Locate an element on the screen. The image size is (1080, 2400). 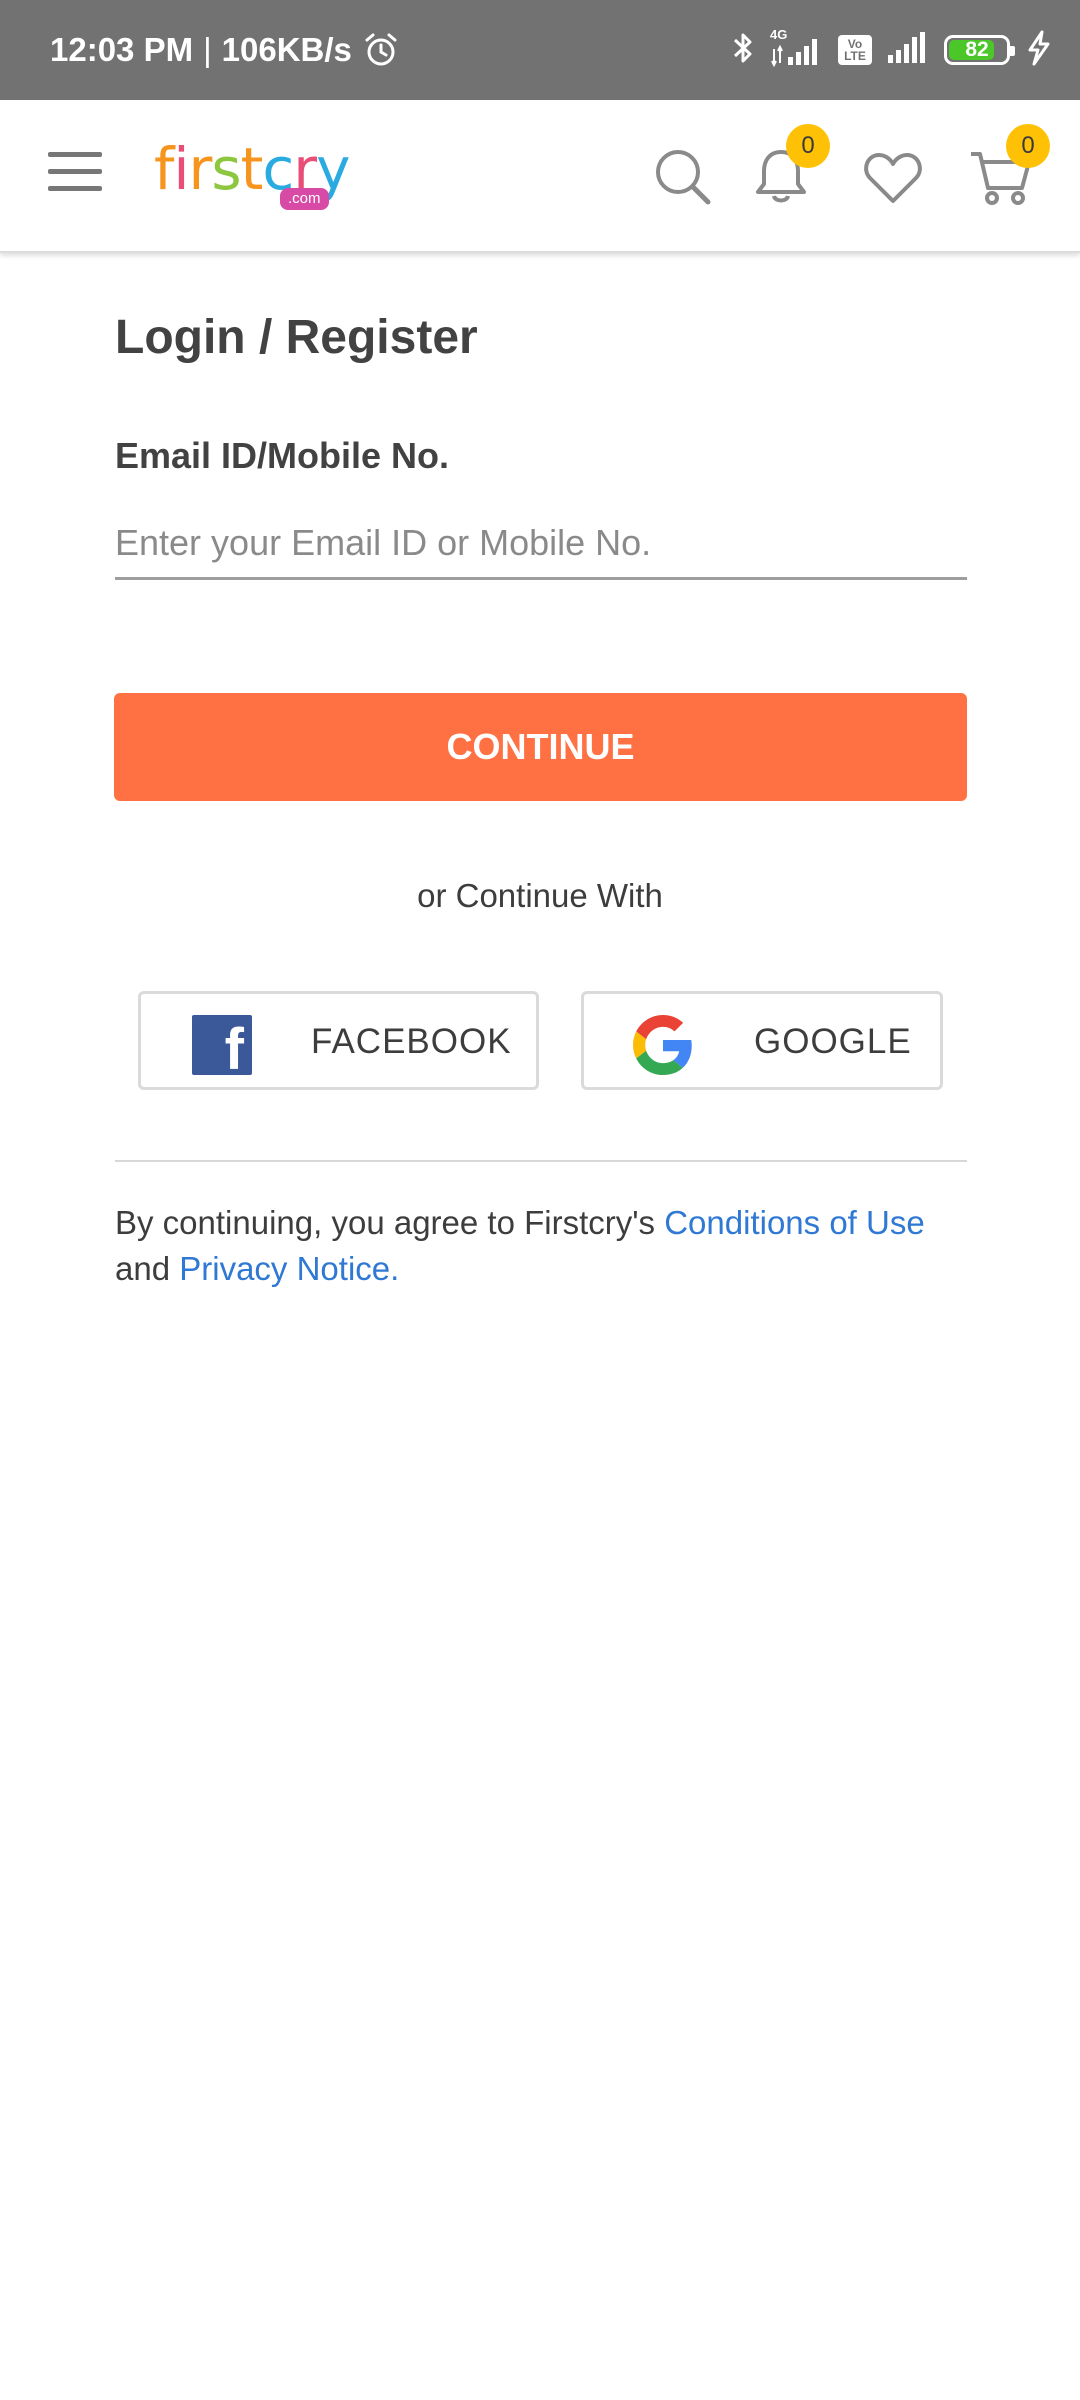
logo-letter: r is located at coordinates (200, 169).